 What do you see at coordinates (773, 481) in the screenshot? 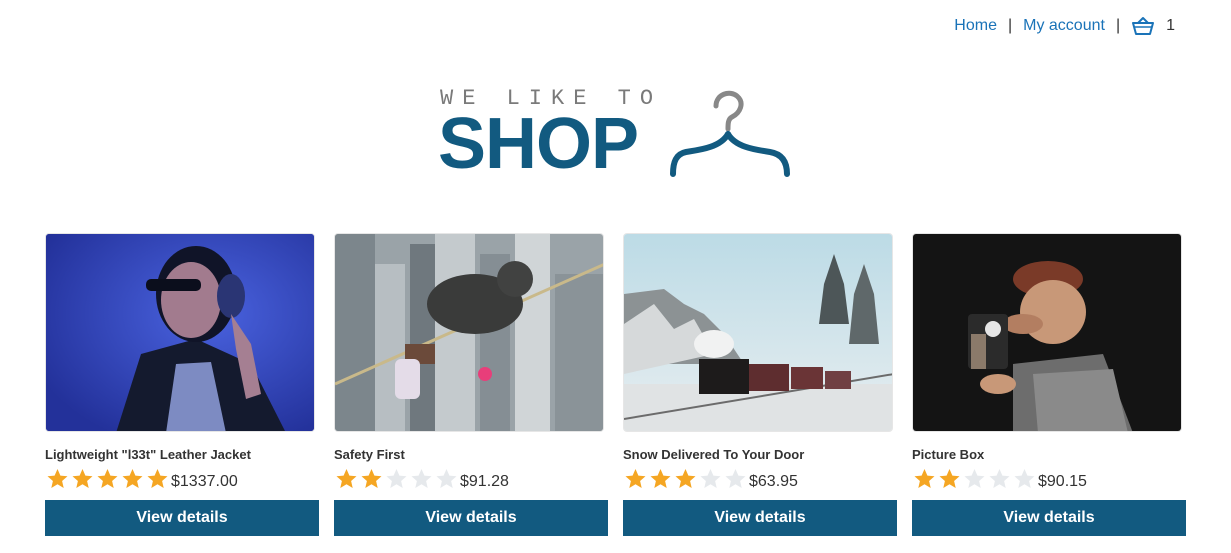
I see `product-price: $63.95` at bounding box center [773, 481].